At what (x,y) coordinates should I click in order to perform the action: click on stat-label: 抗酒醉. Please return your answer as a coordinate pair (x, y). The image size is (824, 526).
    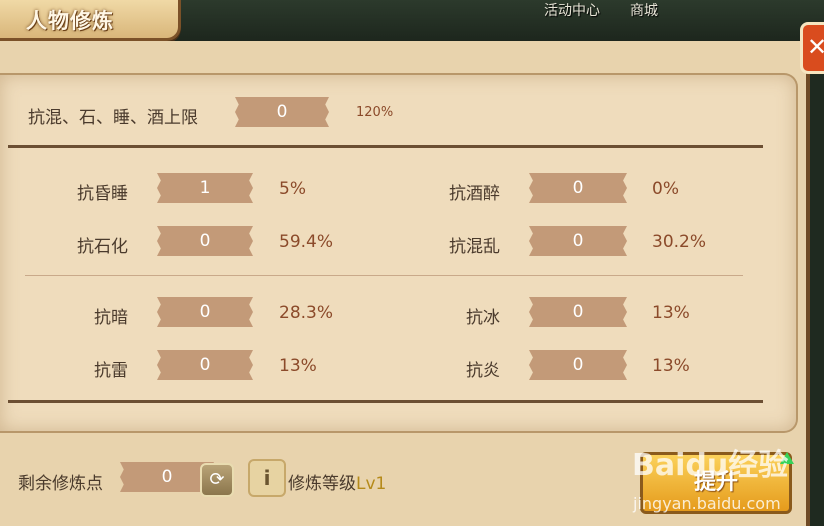
    Looking at the image, I should click on (474, 194).